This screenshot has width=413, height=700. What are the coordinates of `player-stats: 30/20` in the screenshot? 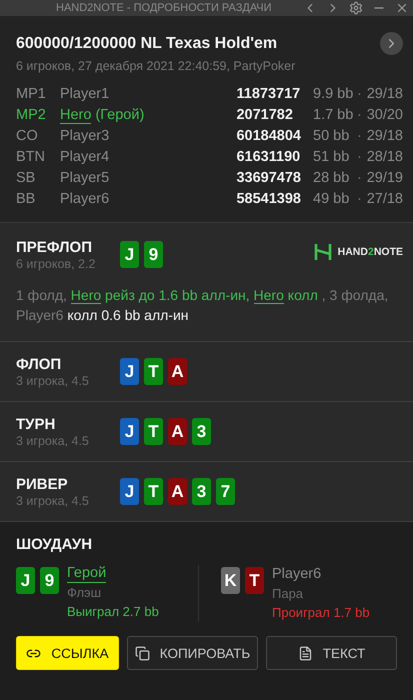 It's located at (384, 115).